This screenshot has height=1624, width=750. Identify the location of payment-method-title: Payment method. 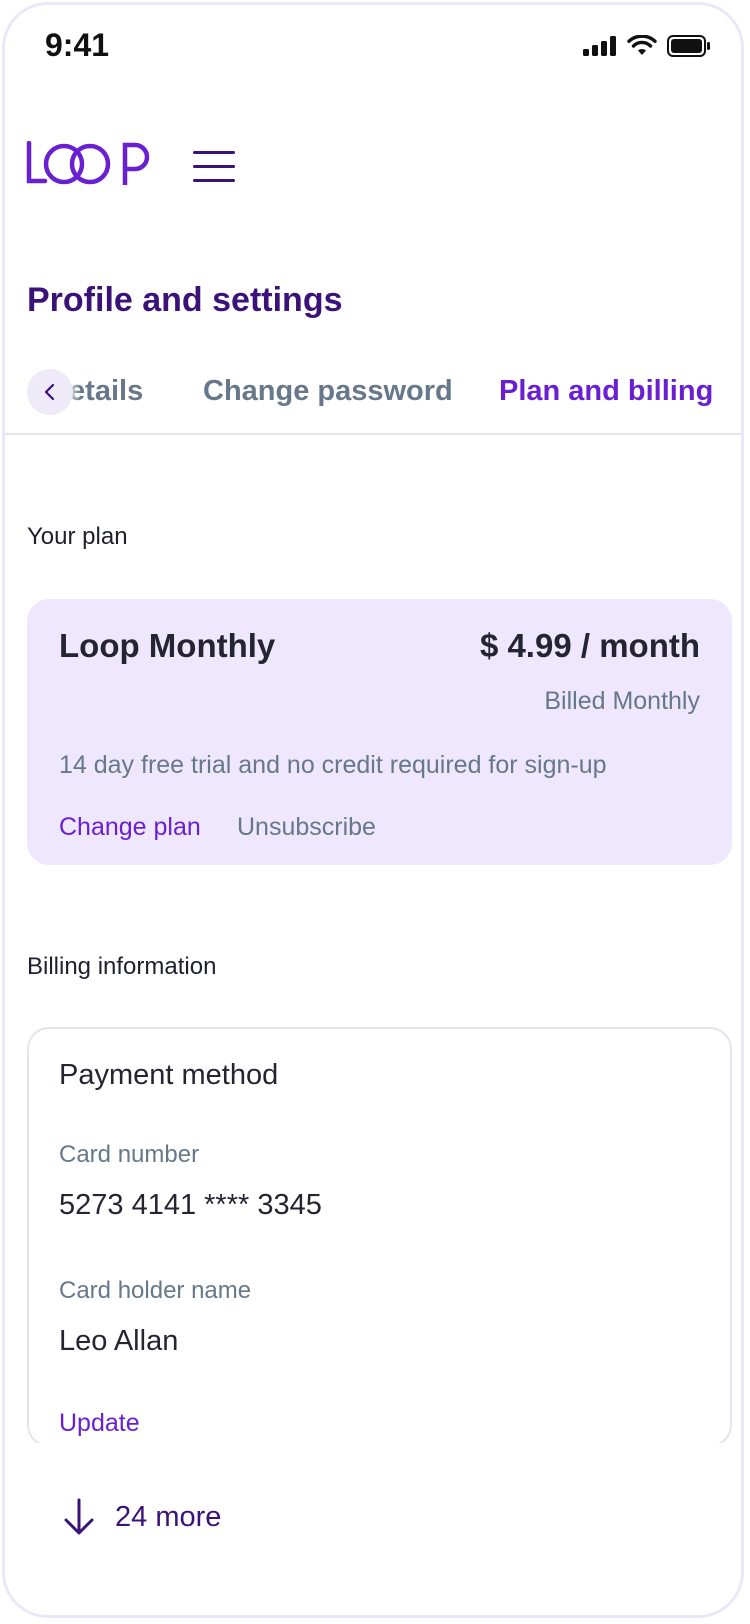
(169, 1075).